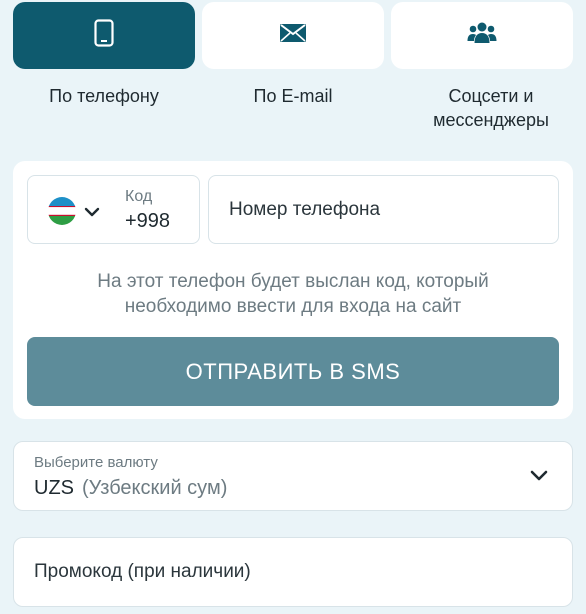  Describe the element at coordinates (139, 196) in the screenshot. I see `code-caption: Код` at that location.